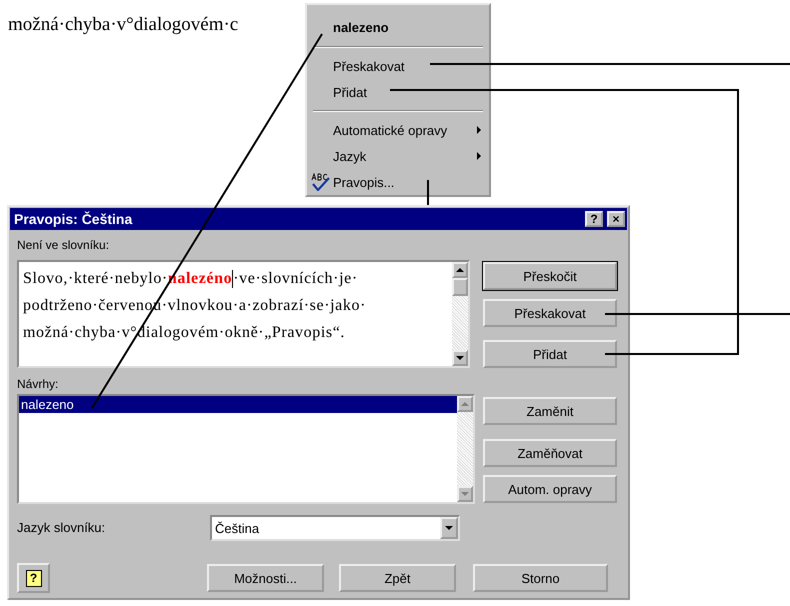 This screenshot has height=606, width=790. I want to click on dialog-button: Zaměňovat, so click(550, 453).